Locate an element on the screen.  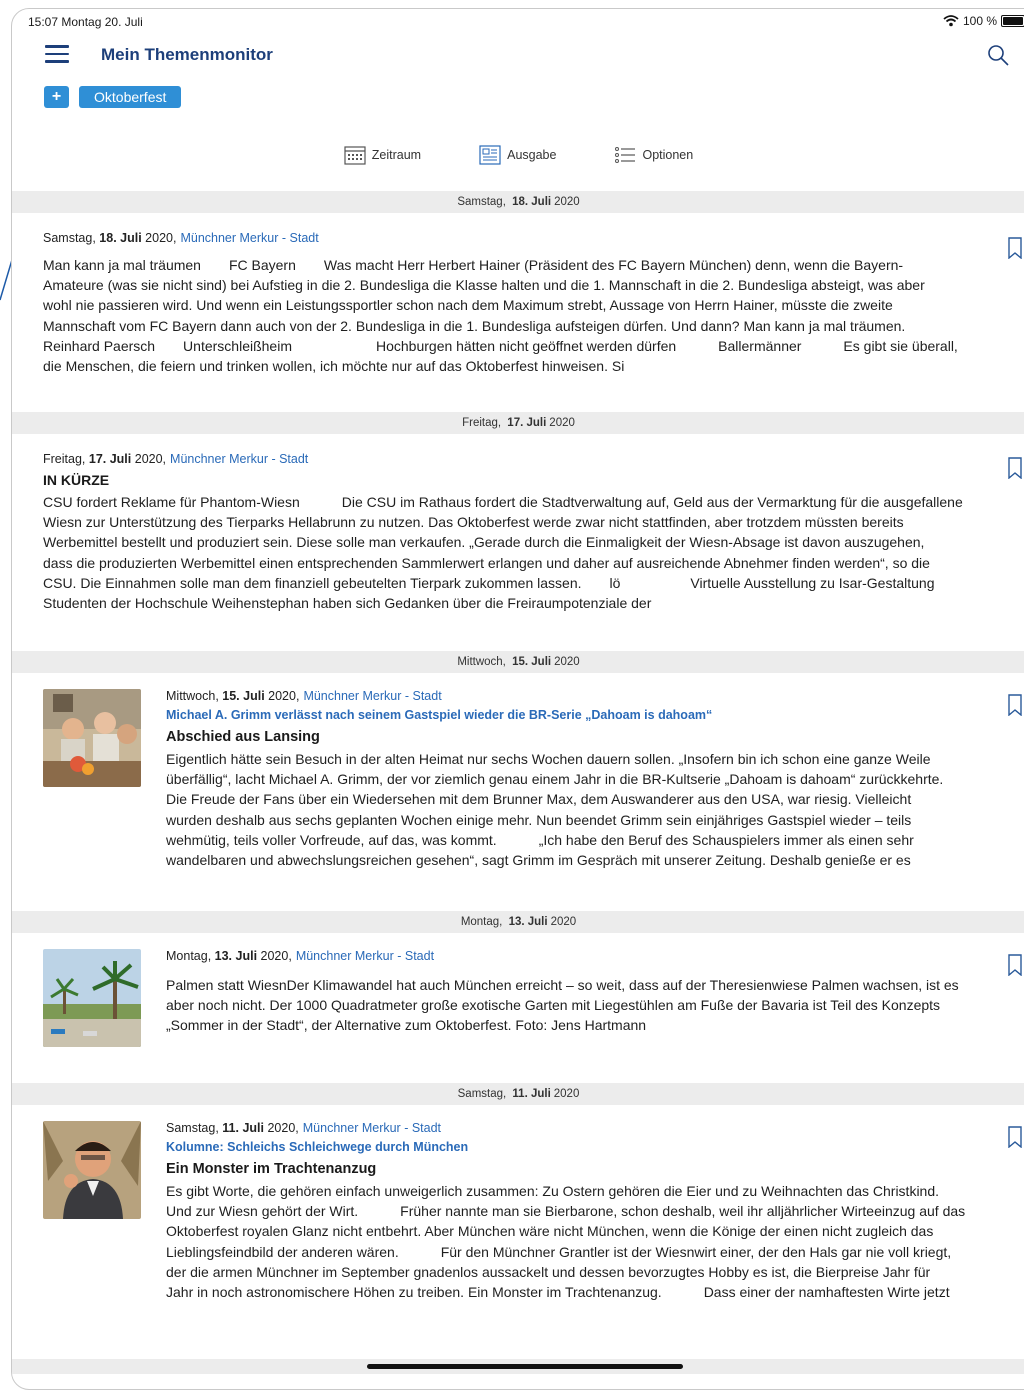
meta-date: 15. Juli is located at coordinates (243, 696).